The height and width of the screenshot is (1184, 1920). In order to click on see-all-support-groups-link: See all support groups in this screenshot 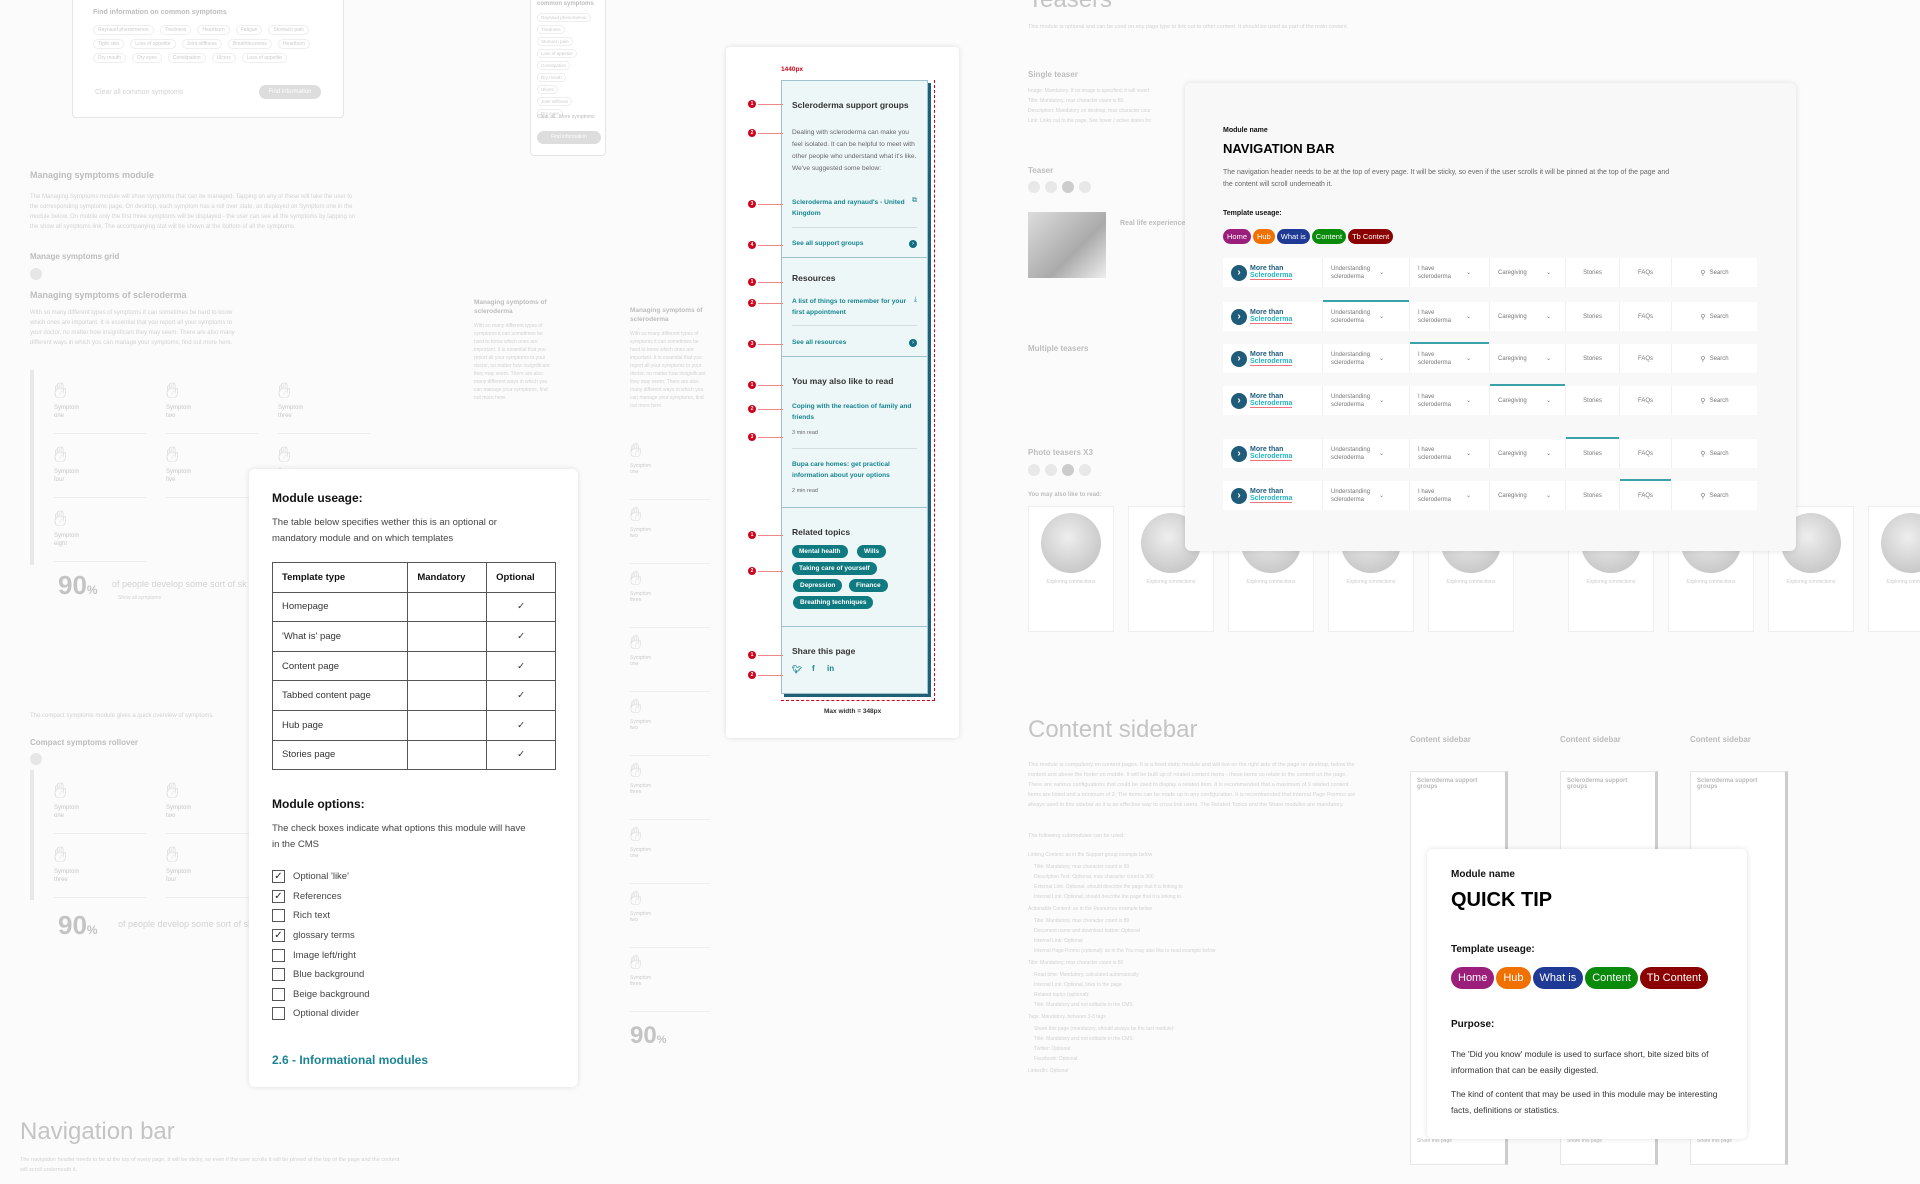, I will do `click(849, 244)`.